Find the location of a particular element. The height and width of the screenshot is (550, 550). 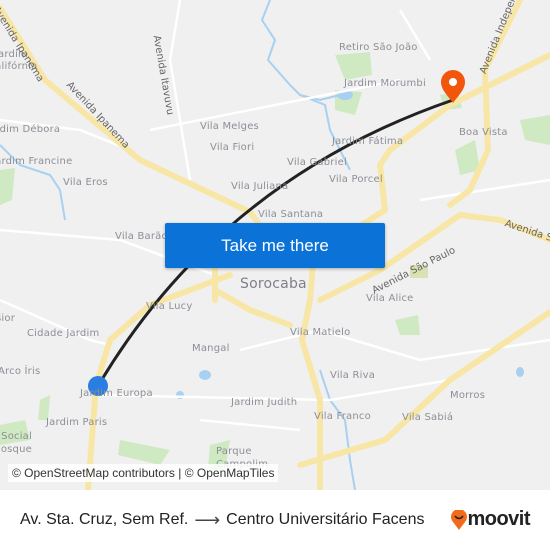

place-label: Vila Fiori is located at coordinates (232, 147).